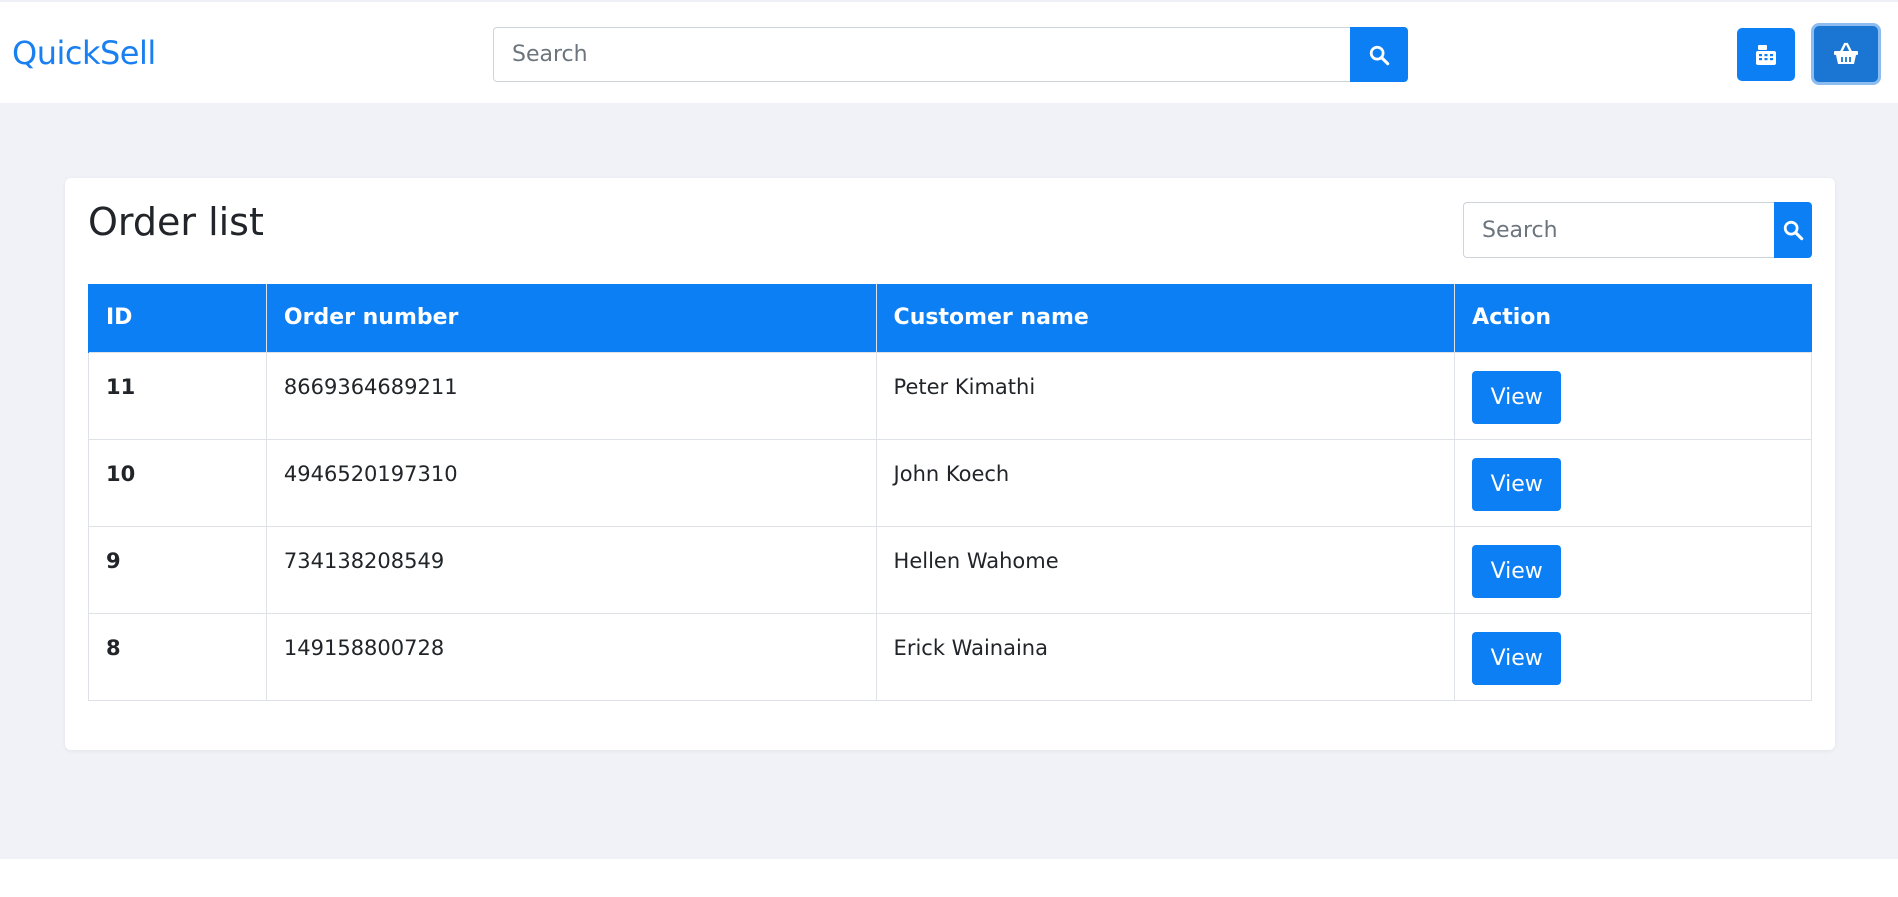 The height and width of the screenshot is (897, 1898). What do you see at coordinates (571, 318) in the screenshot?
I see `column-header-order-number: Order number` at bounding box center [571, 318].